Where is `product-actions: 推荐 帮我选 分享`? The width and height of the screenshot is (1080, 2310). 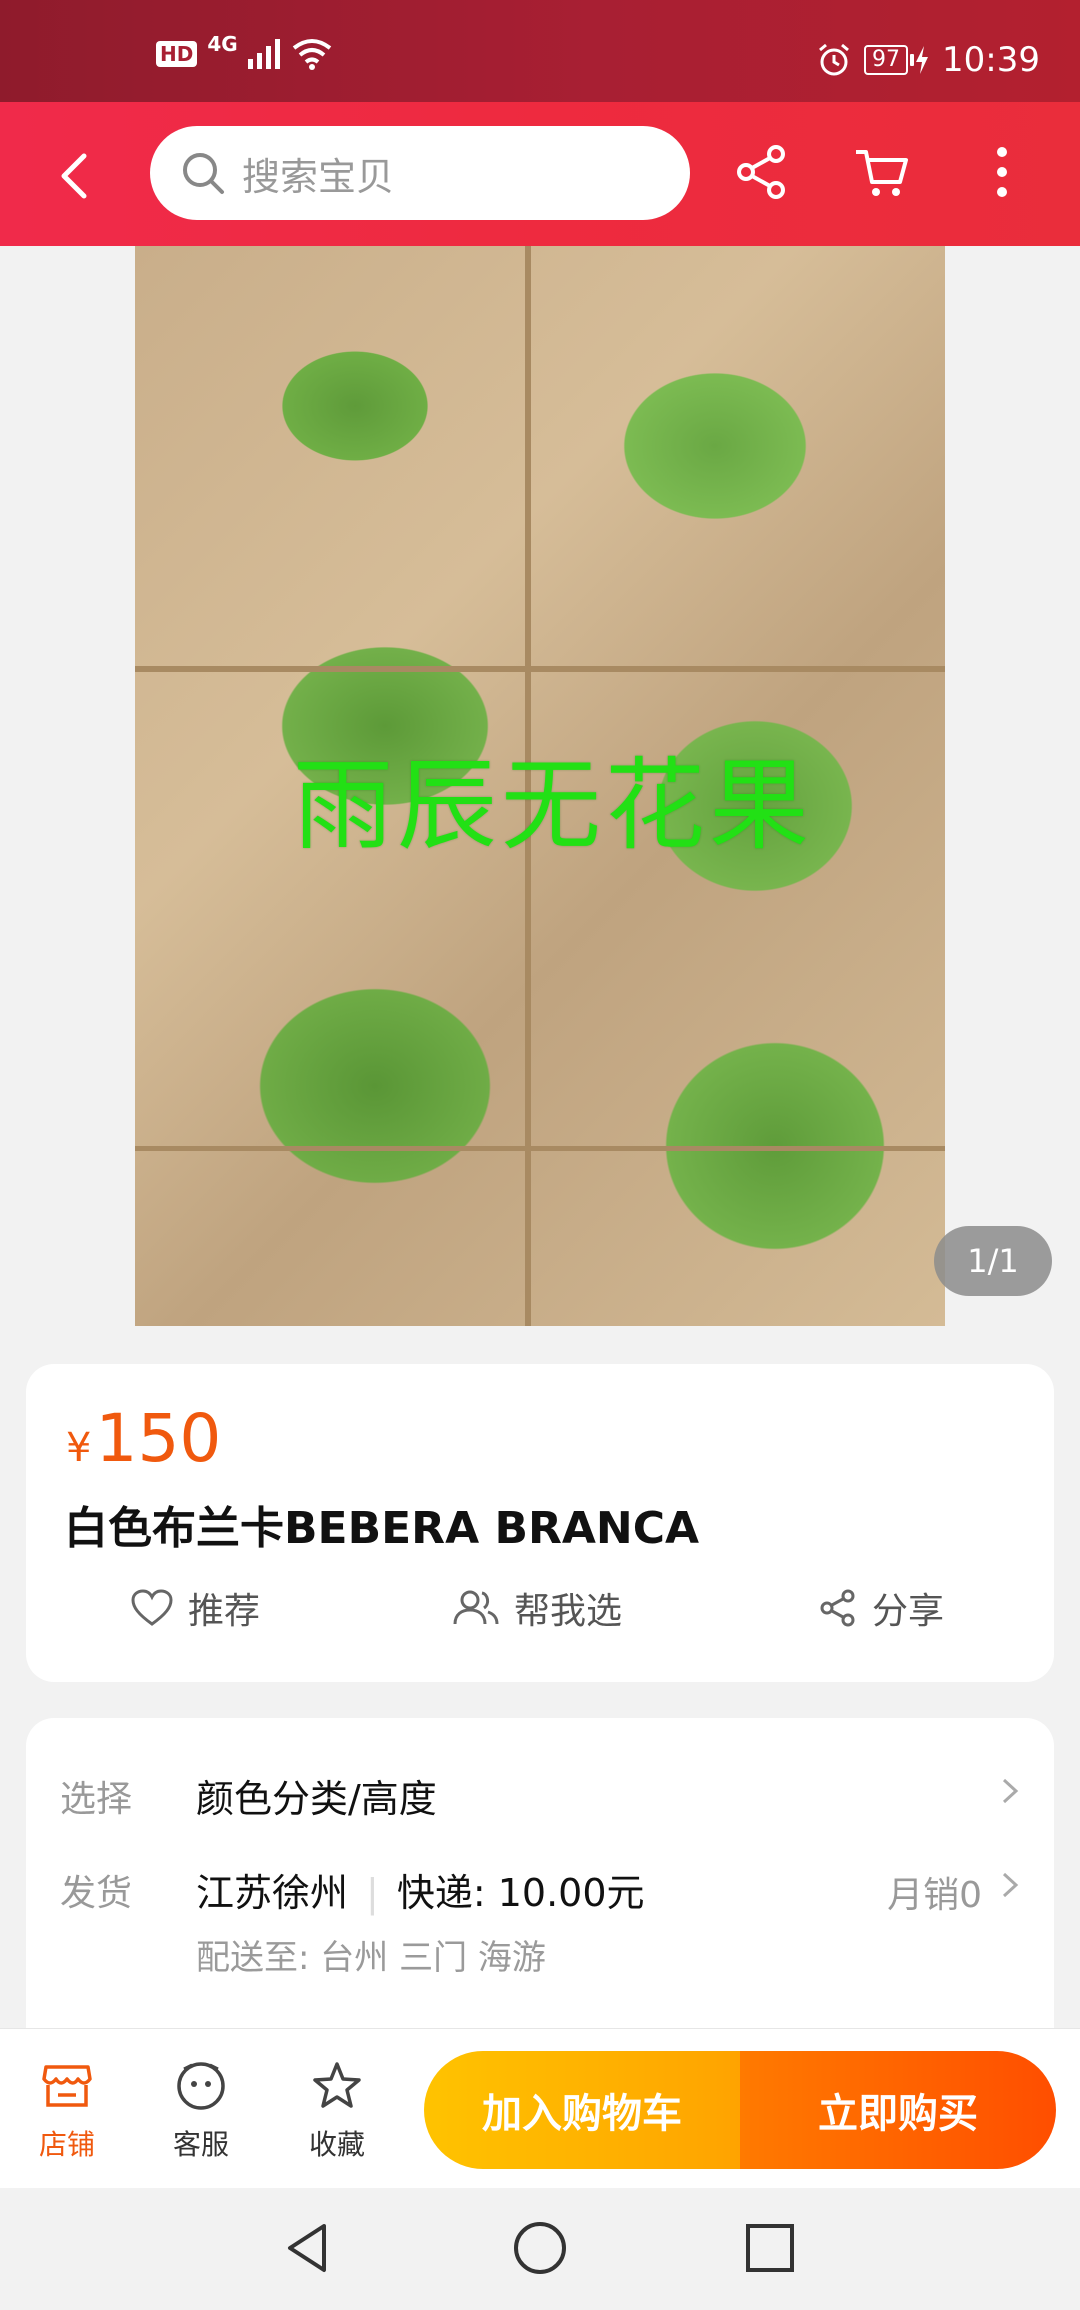
product-actions: 推荐 帮我选 分享 is located at coordinates (540, 1622).